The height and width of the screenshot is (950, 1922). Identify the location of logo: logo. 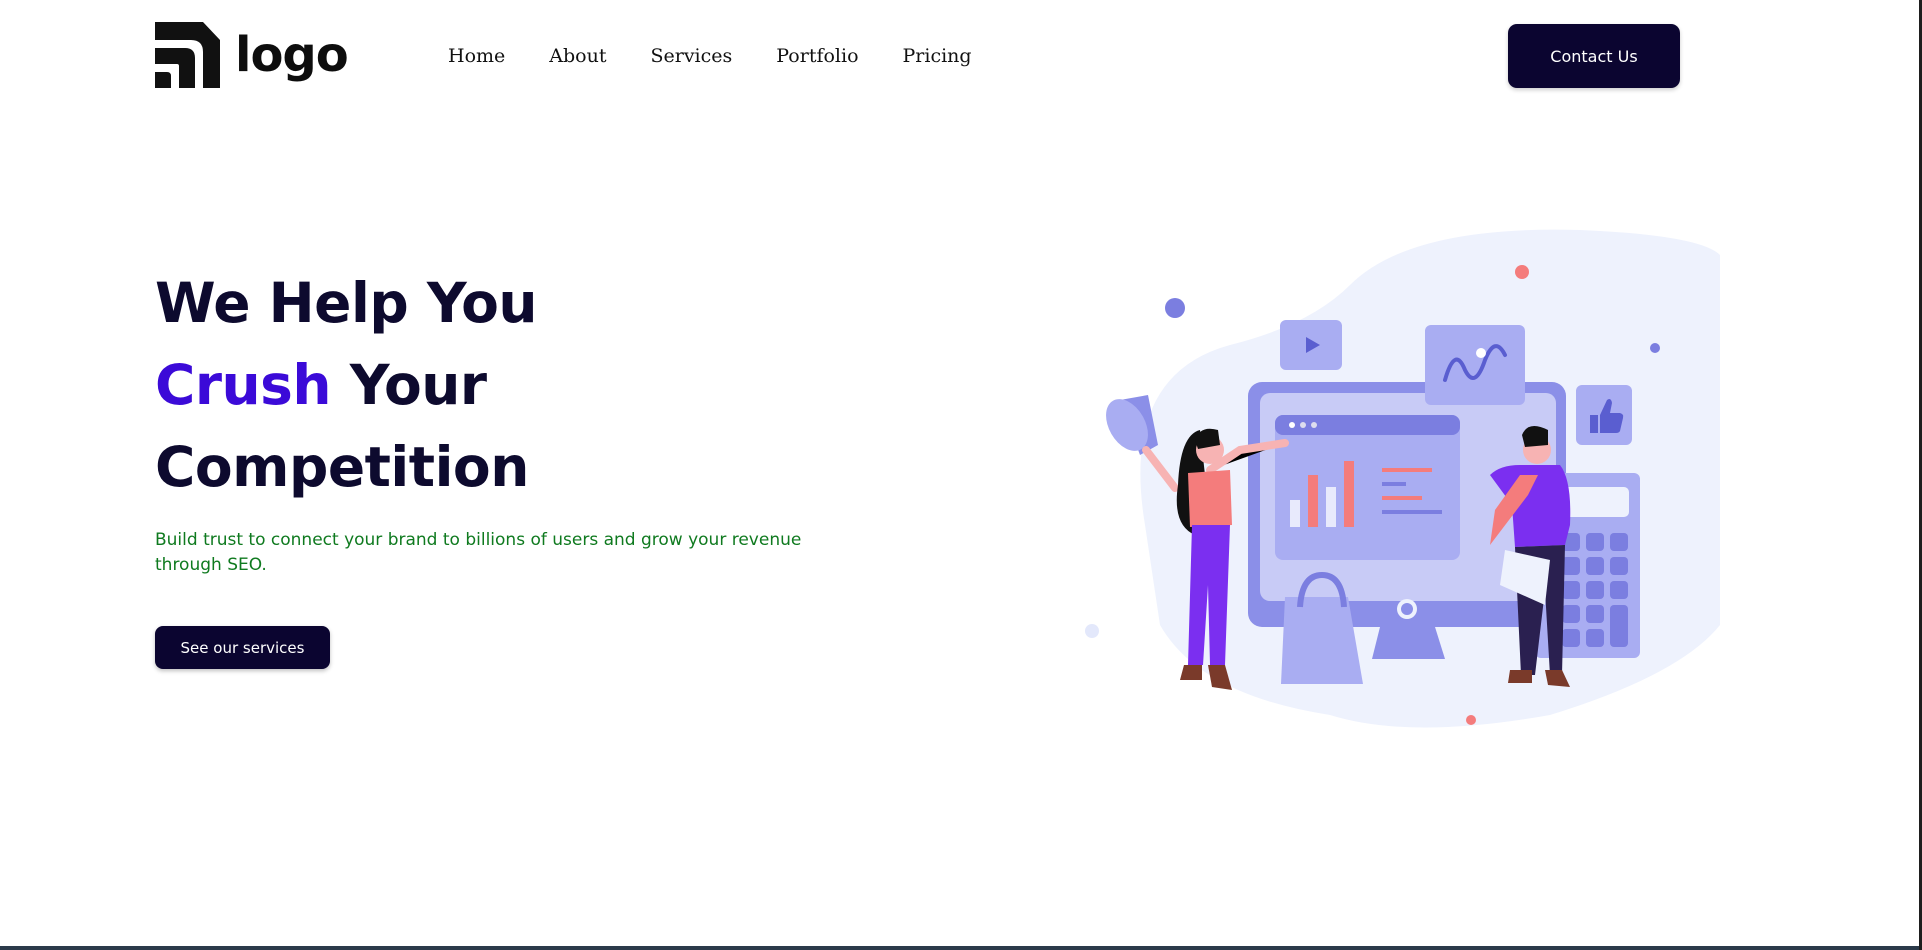
(252, 55).